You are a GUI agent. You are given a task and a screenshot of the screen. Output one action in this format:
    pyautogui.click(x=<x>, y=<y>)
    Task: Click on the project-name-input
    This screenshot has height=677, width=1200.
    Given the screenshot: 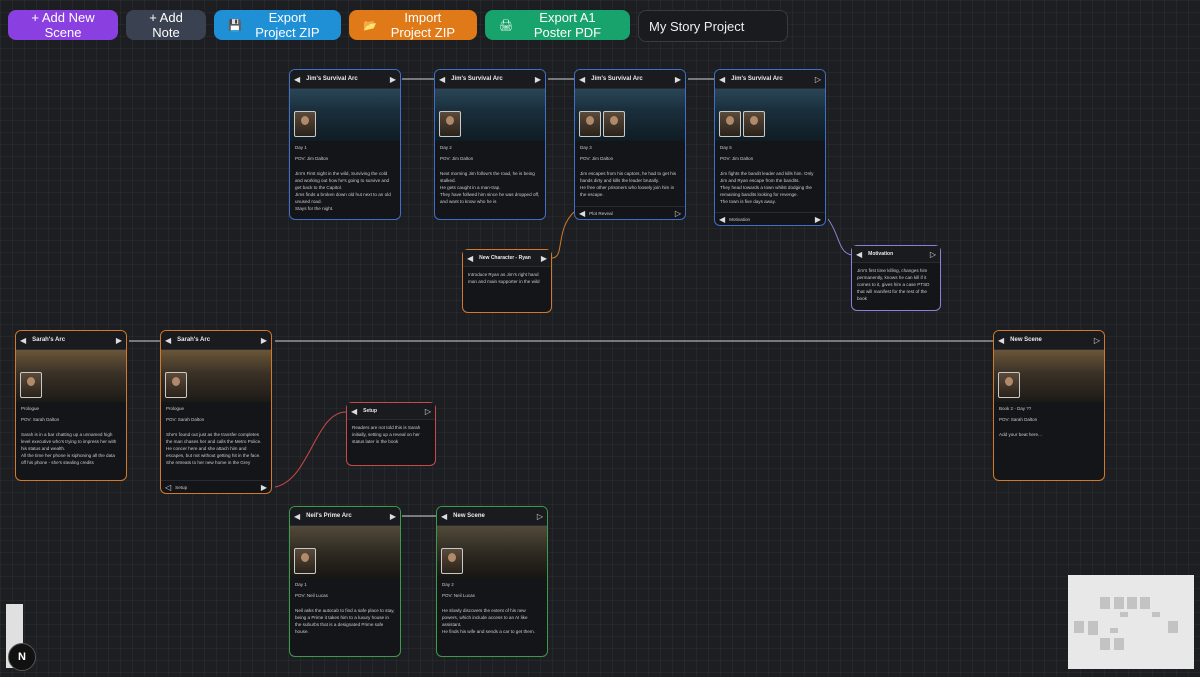 What is the action you would take?
    pyautogui.click(x=713, y=26)
    